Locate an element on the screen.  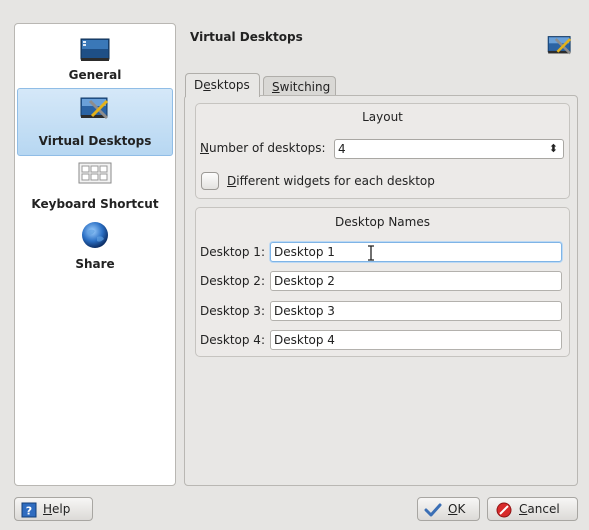
sidebar-item-label: Virtual Desktops is located at coordinates (95, 141).